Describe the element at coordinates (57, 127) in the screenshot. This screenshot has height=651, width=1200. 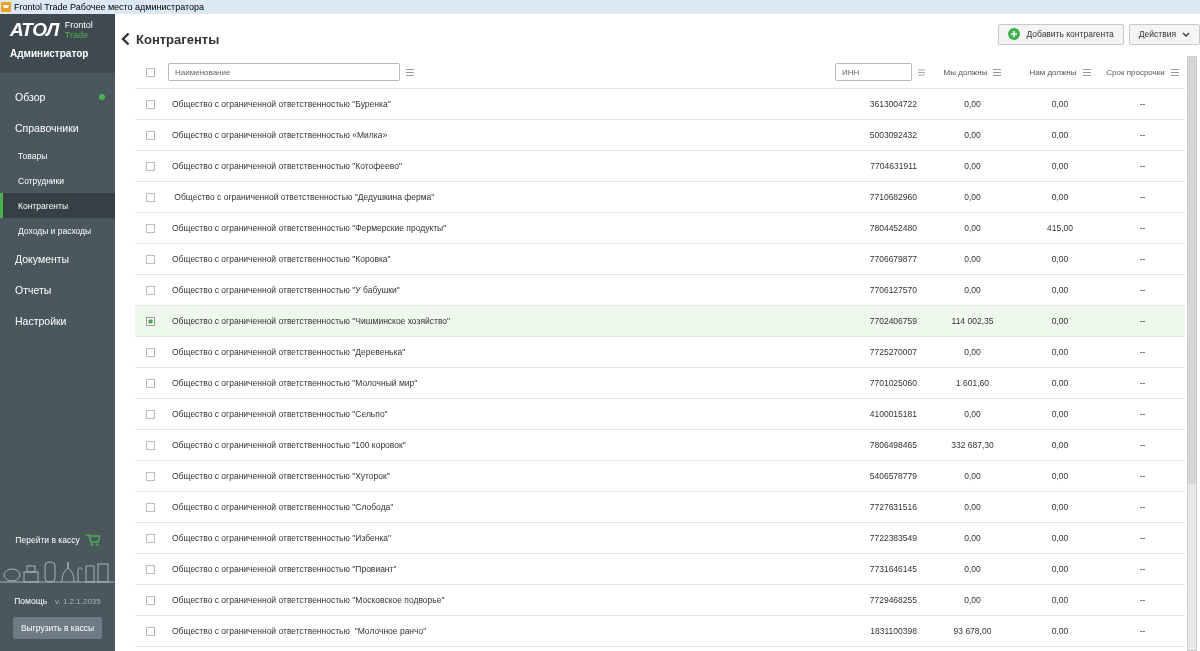
I see `sidebar-item: Справочники` at that location.